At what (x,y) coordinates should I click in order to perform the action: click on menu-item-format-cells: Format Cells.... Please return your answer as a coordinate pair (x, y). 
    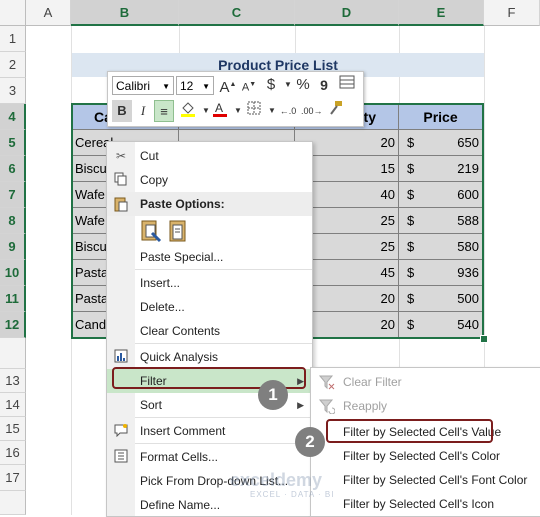
    Looking at the image, I should click on (209, 457).